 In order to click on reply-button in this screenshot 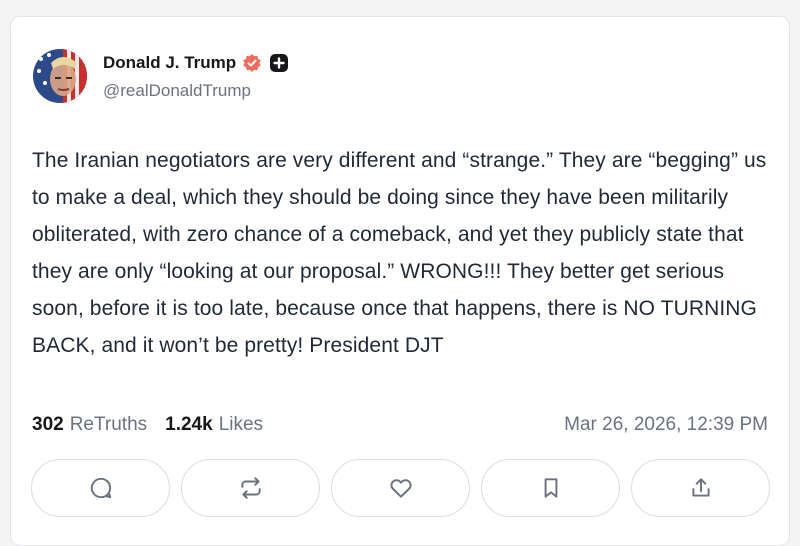, I will do `click(100, 488)`.